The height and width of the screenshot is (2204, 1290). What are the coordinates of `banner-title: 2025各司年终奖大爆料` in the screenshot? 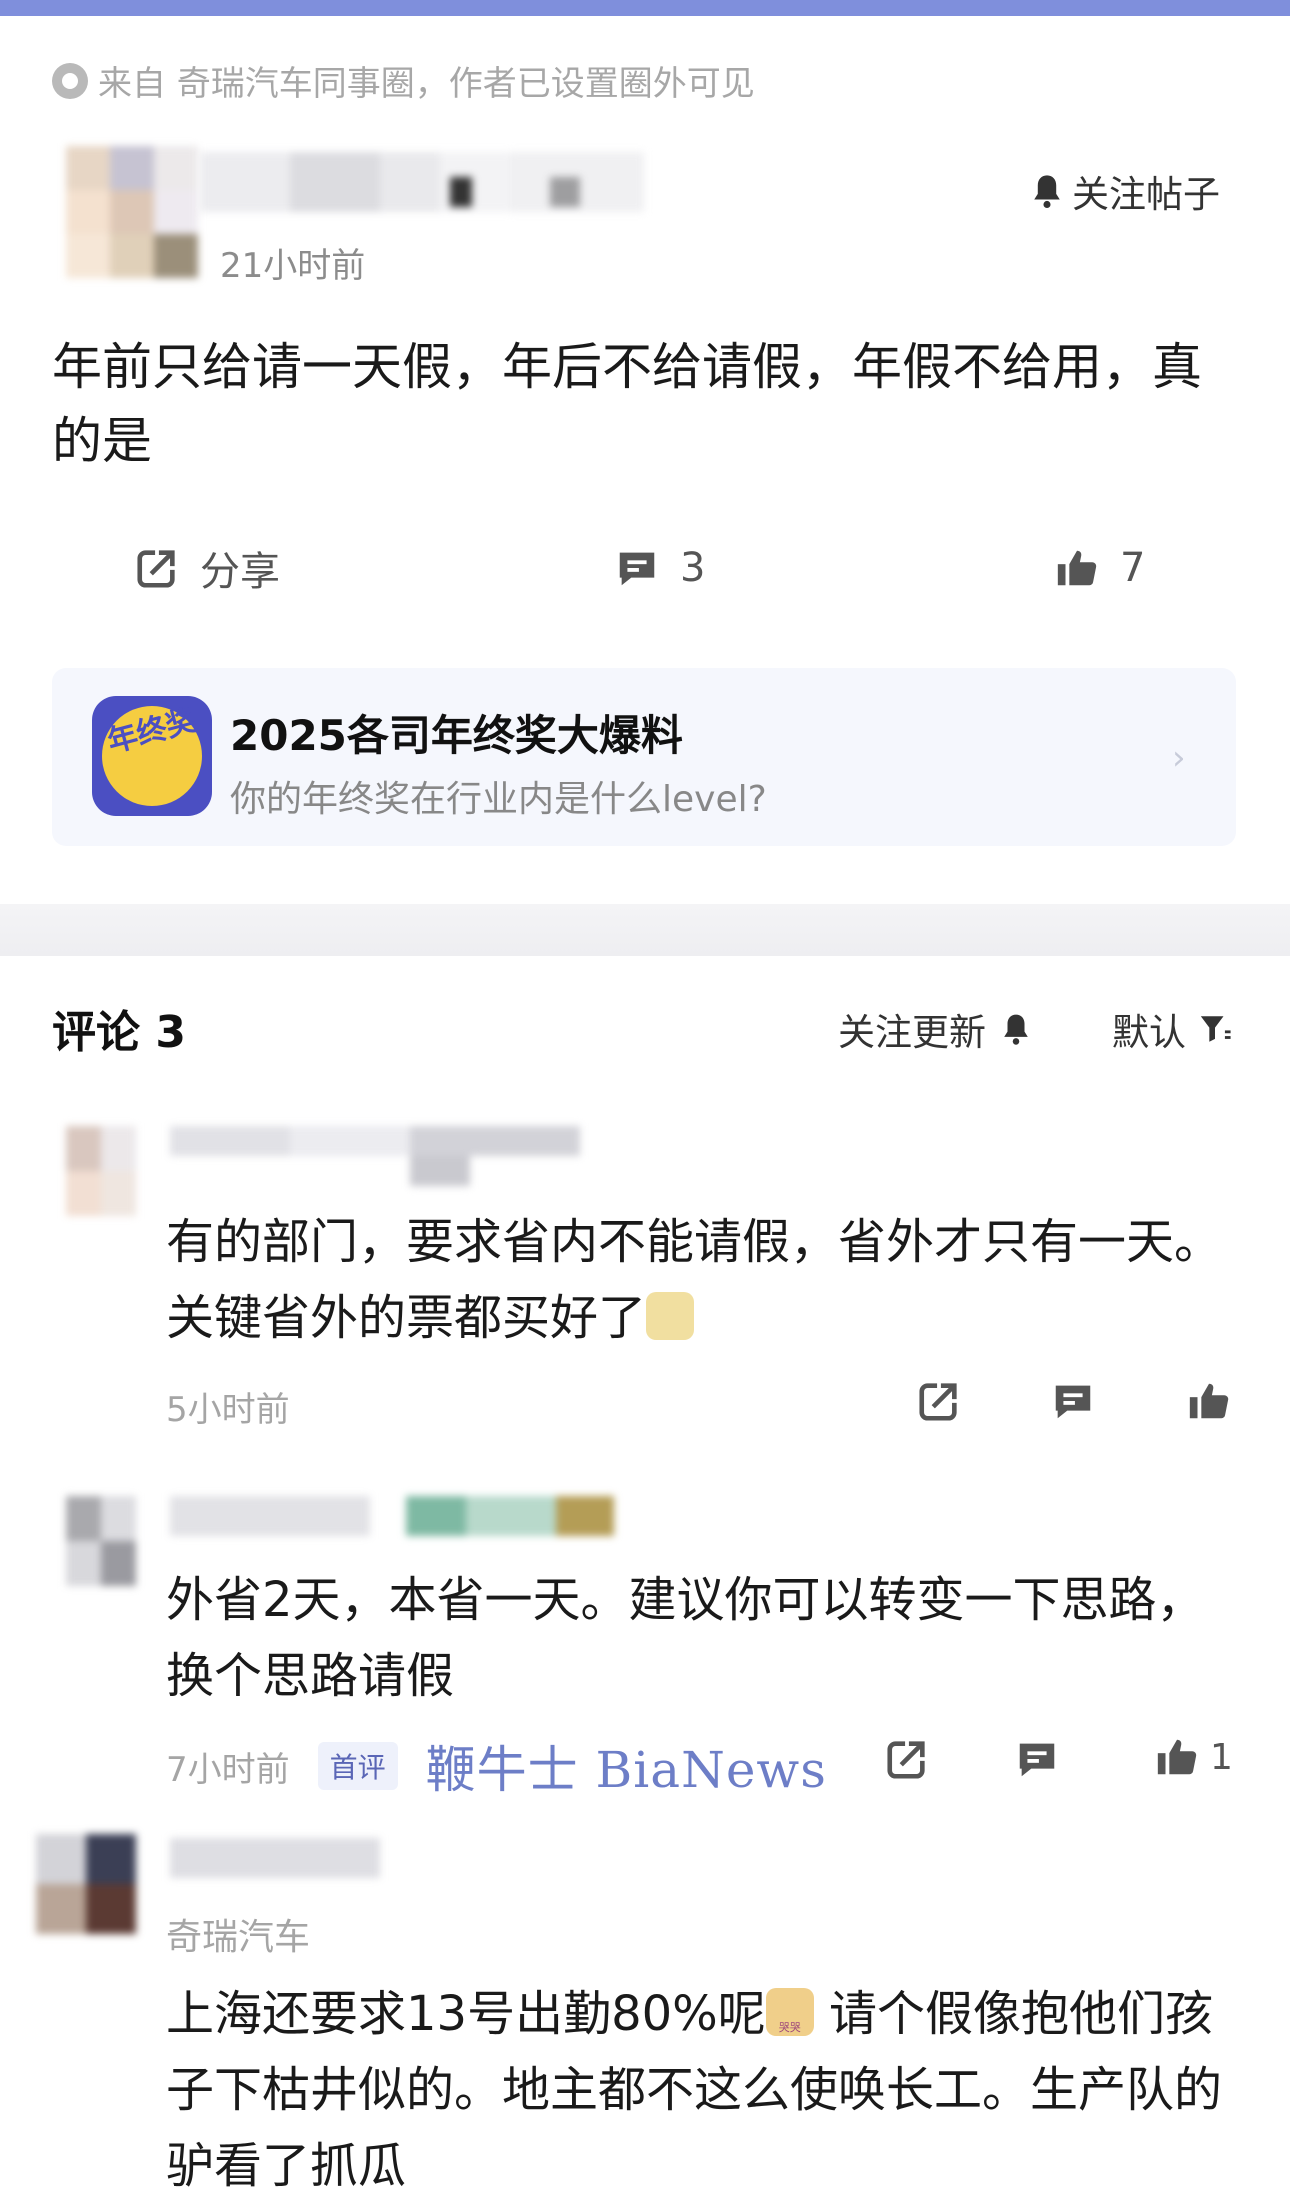 It's located at (456, 735).